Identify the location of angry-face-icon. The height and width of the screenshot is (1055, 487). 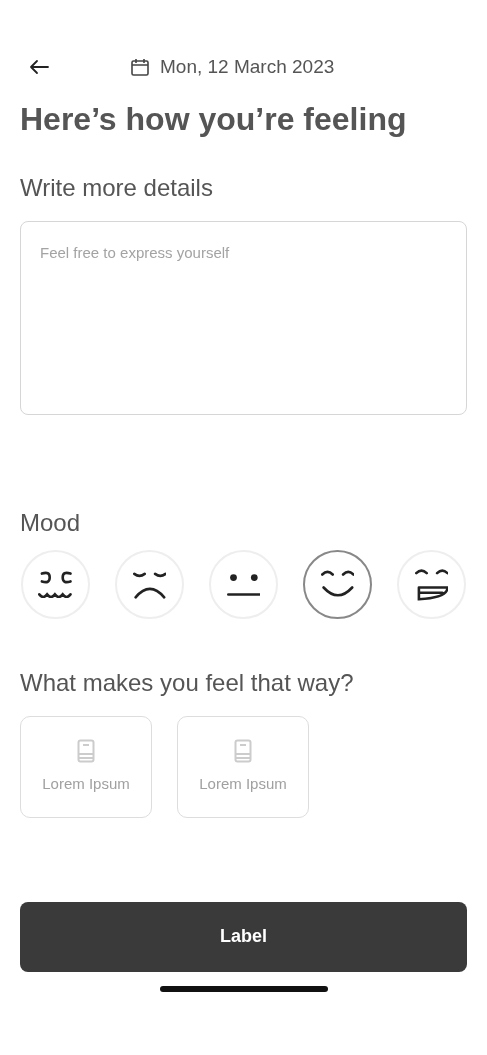
(55, 584).